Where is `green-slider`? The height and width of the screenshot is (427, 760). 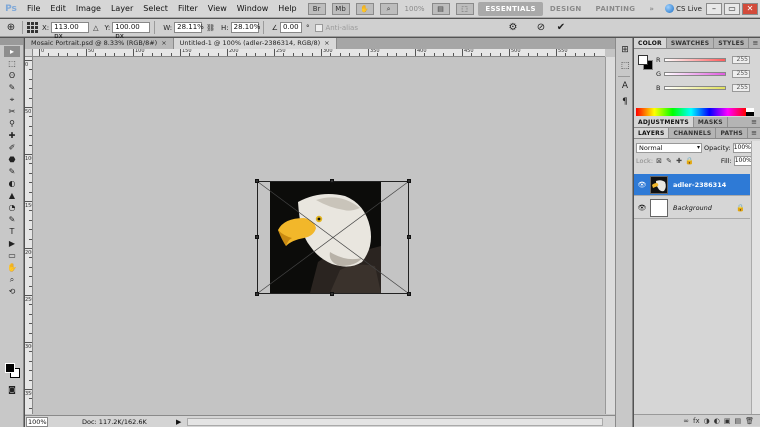 green-slider is located at coordinates (695, 73).